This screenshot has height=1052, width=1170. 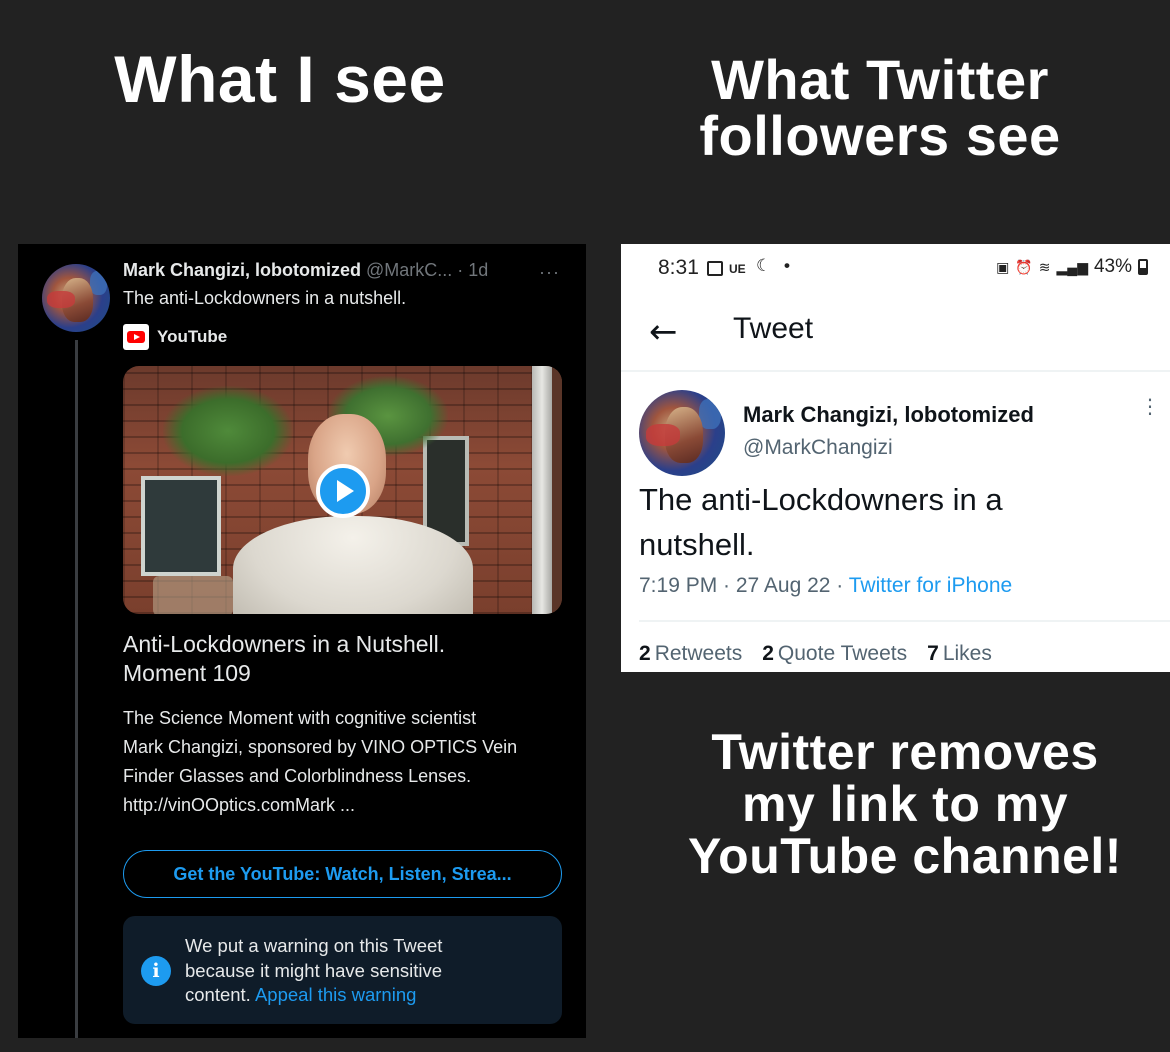 I want to click on card-source: YouTube, so click(x=175, y=337).